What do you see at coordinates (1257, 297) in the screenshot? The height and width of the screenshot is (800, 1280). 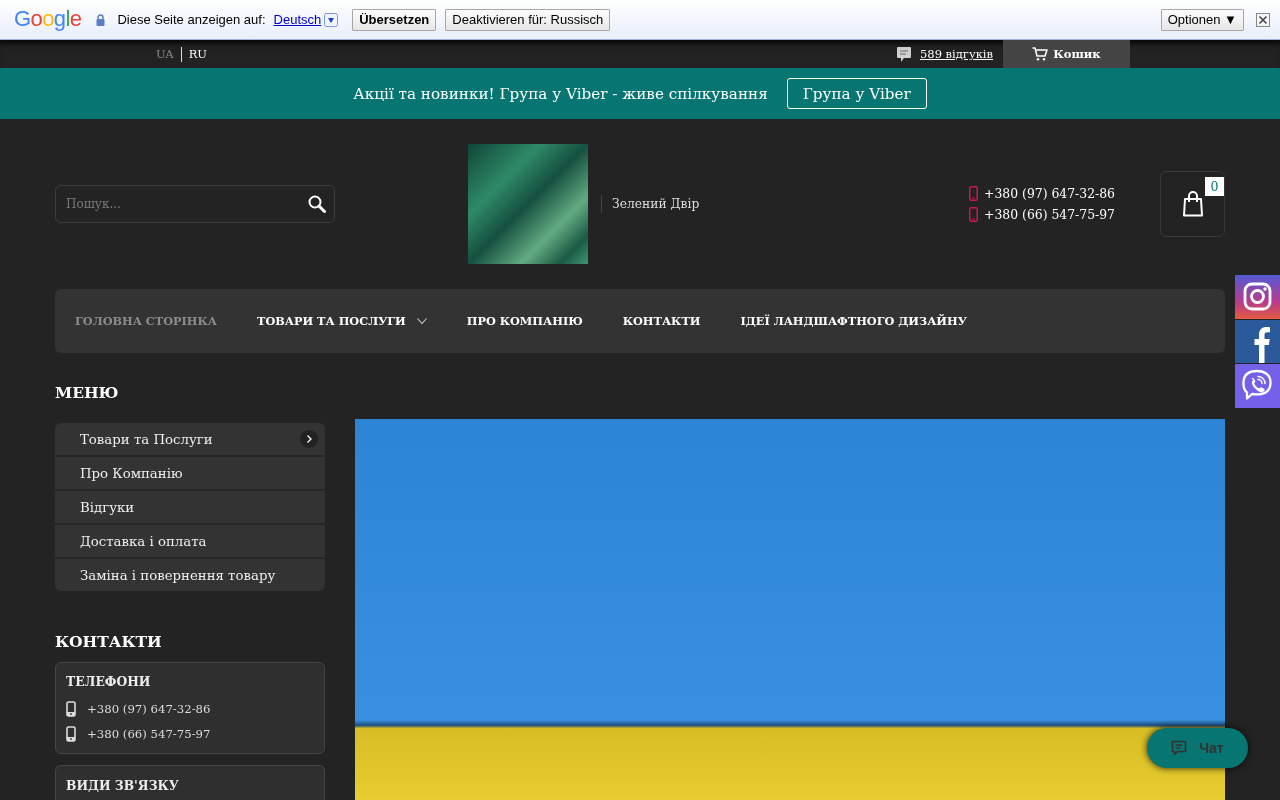 I see `instagram-icon` at bounding box center [1257, 297].